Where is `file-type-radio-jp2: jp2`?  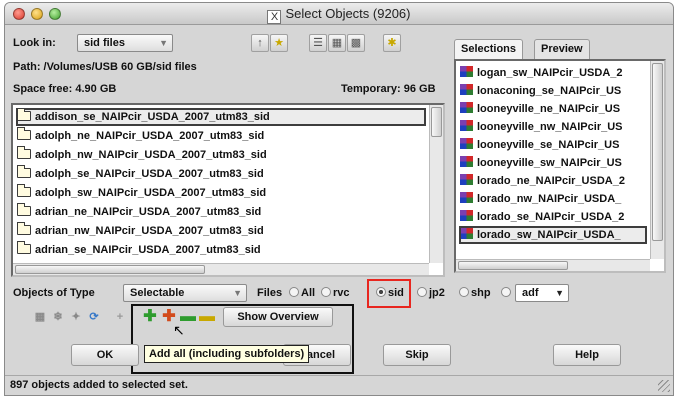
file-type-radio-jp2: jp2 is located at coordinates (431, 293).